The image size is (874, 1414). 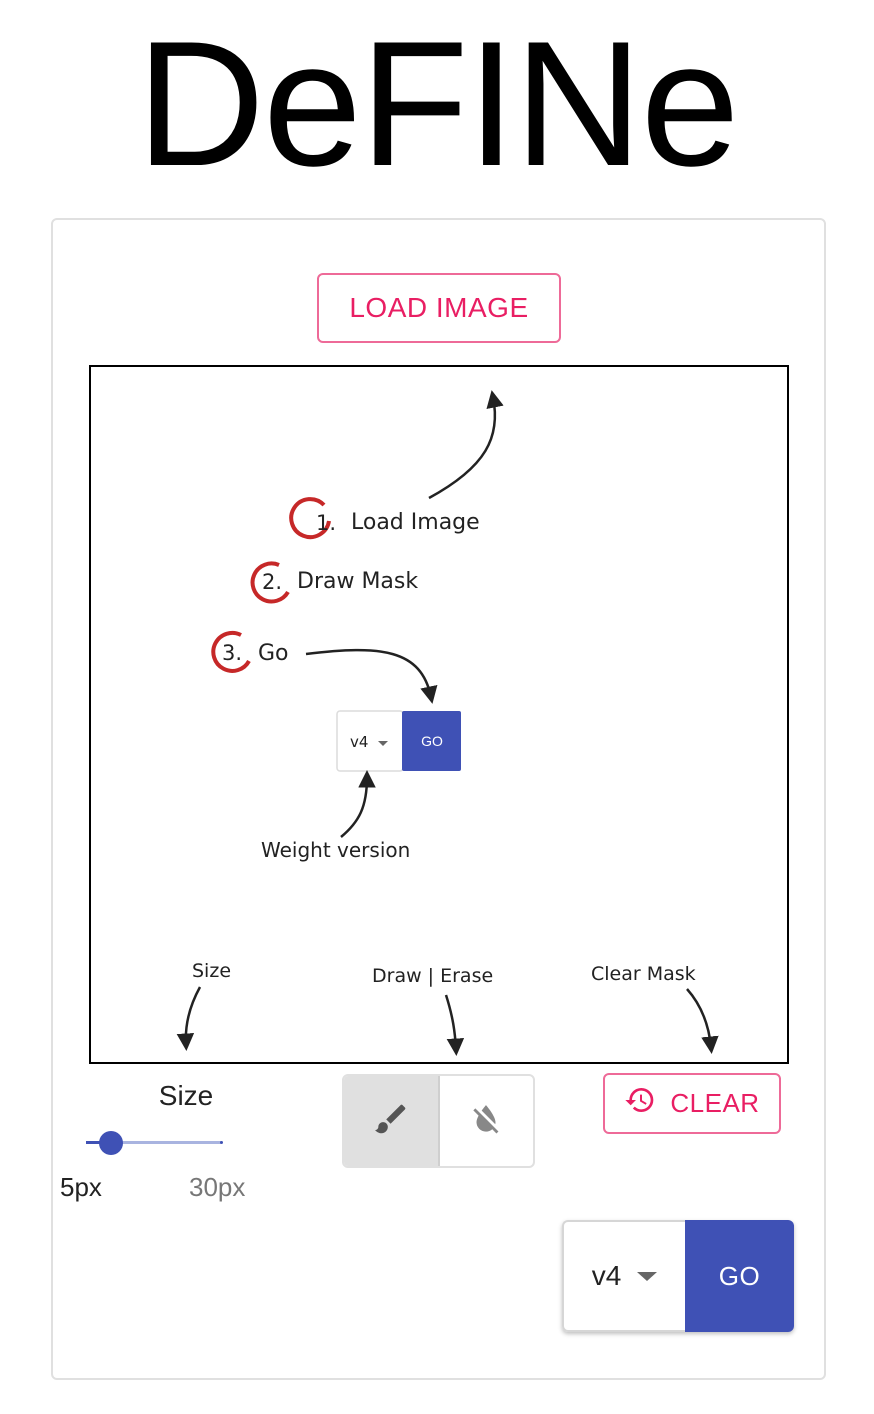 What do you see at coordinates (335, 850) in the screenshot?
I see `weight-version-label: Weight version` at bounding box center [335, 850].